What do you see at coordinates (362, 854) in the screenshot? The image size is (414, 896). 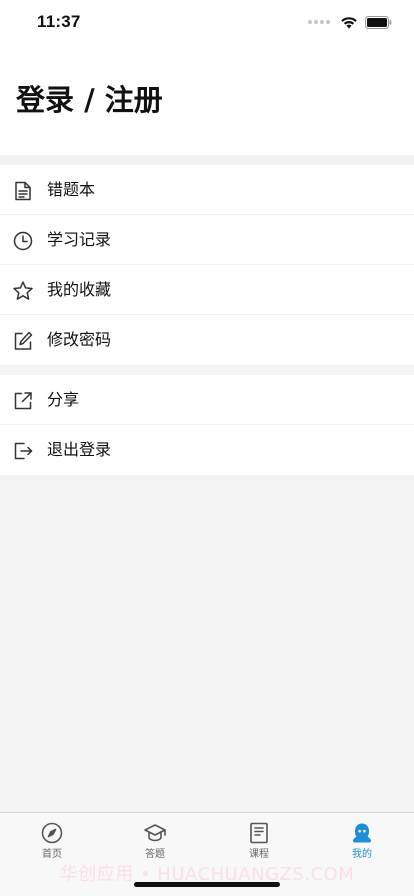 I see `tab-label: 我的` at bounding box center [362, 854].